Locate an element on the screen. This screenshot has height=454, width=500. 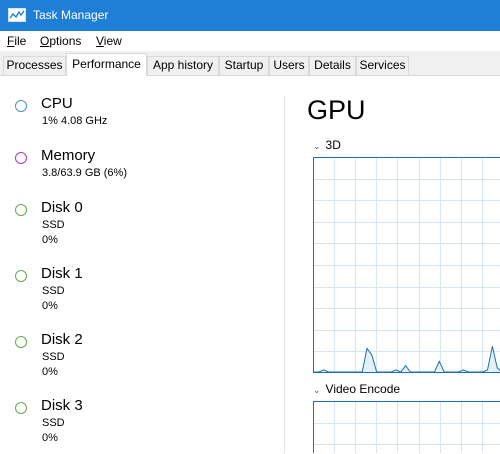
sidebar-item-name: CPU is located at coordinates (57, 103).